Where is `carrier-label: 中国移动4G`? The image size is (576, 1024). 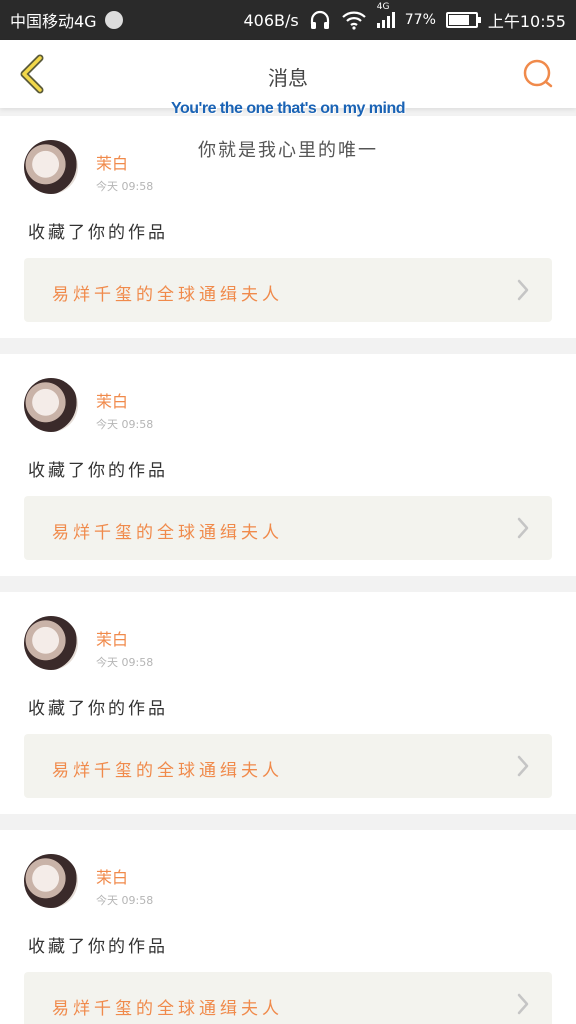 carrier-label: 中国移动4G is located at coordinates (53, 21).